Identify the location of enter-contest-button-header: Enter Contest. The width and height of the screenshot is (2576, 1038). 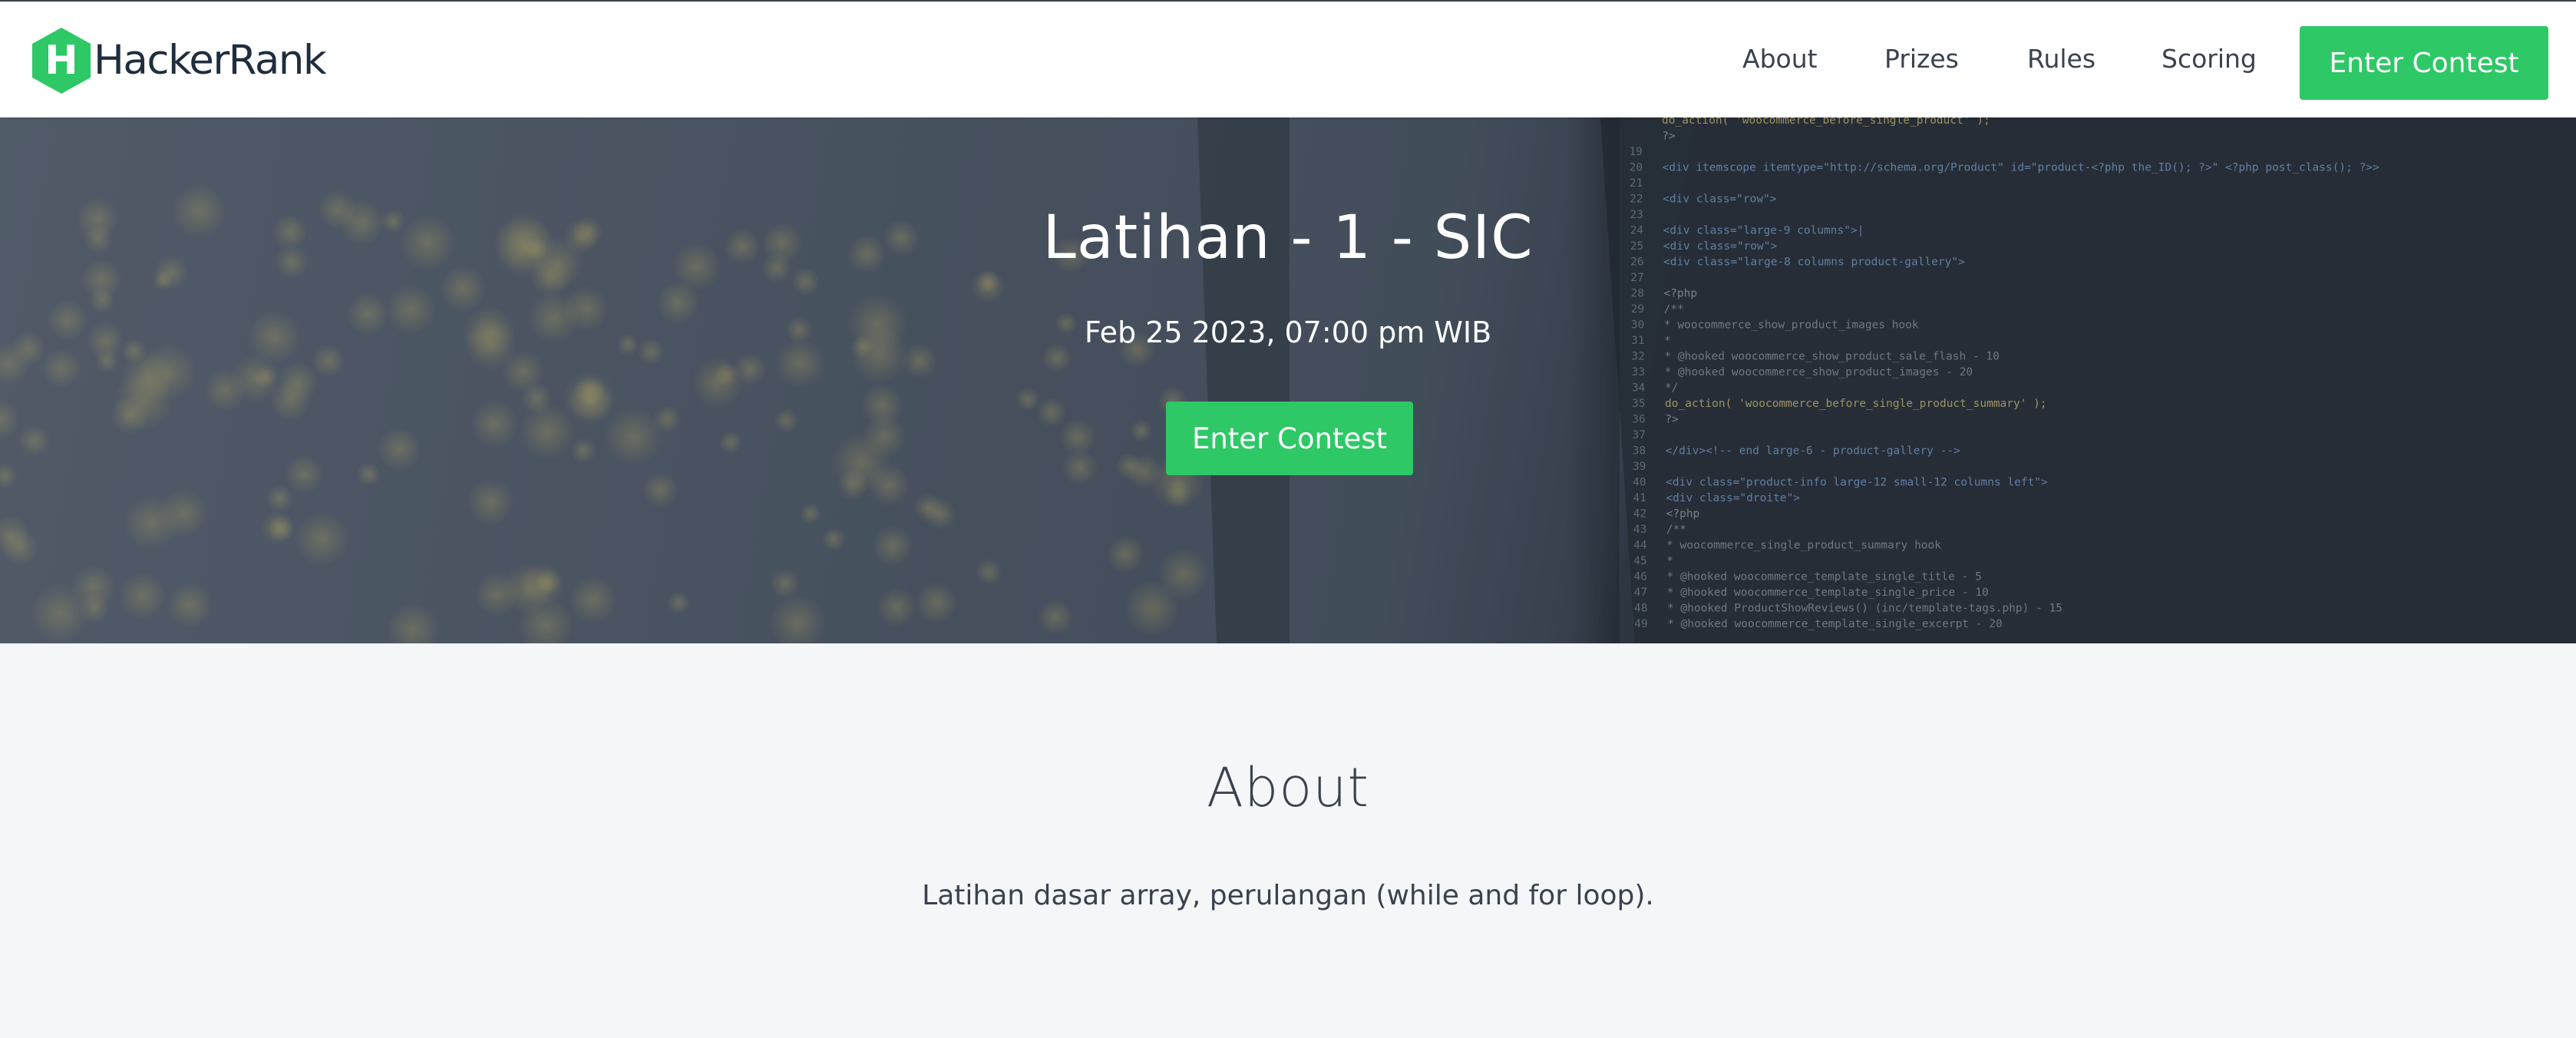
(2424, 63).